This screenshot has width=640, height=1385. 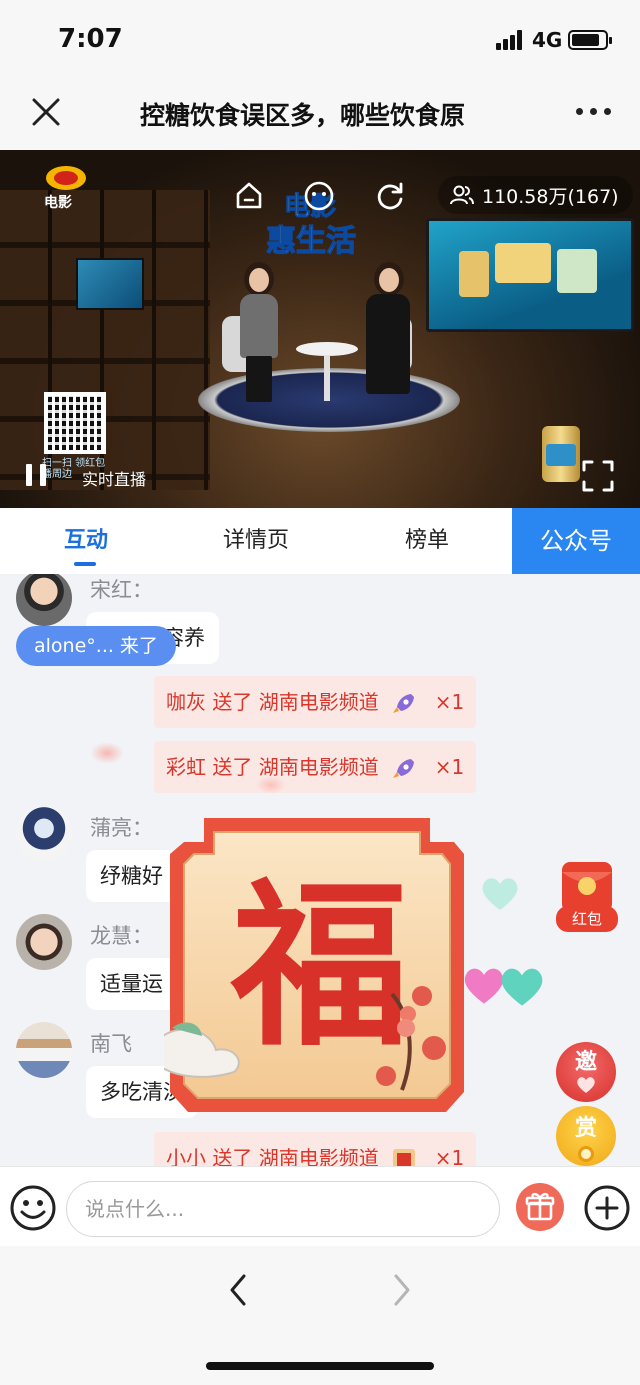 What do you see at coordinates (272, 1156) in the screenshot?
I see `gift-text: 小小 送了 湖南电影频道` at bounding box center [272, 1156].